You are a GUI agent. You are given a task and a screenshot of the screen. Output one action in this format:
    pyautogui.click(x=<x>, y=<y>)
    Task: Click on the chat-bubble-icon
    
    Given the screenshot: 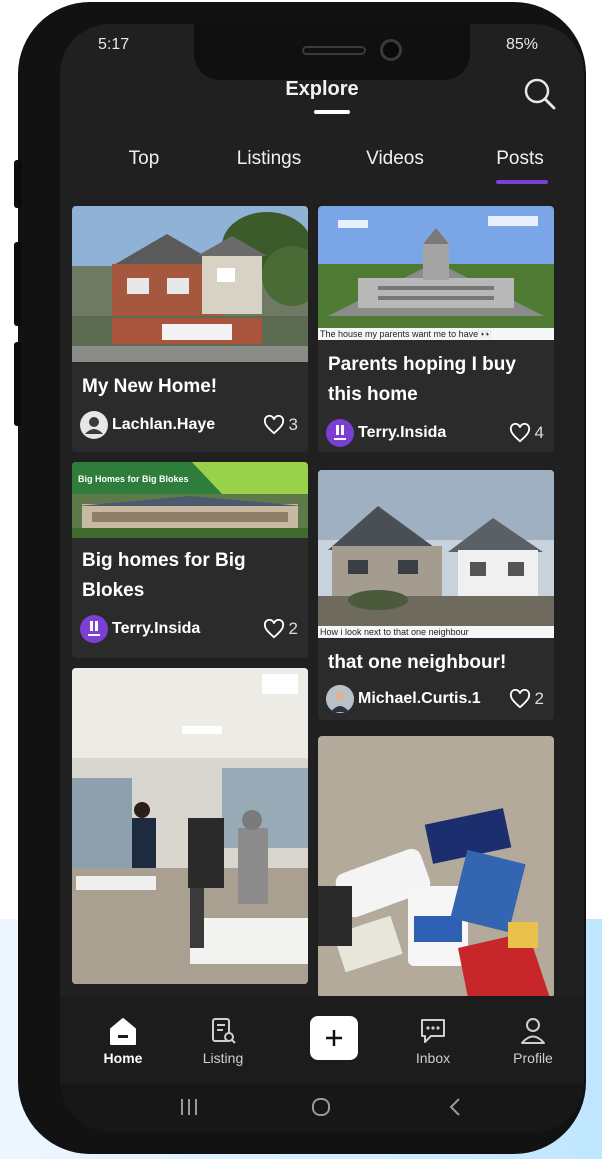 What is the action you would take?
    pyautogui.click(x=433, y=1031)
    